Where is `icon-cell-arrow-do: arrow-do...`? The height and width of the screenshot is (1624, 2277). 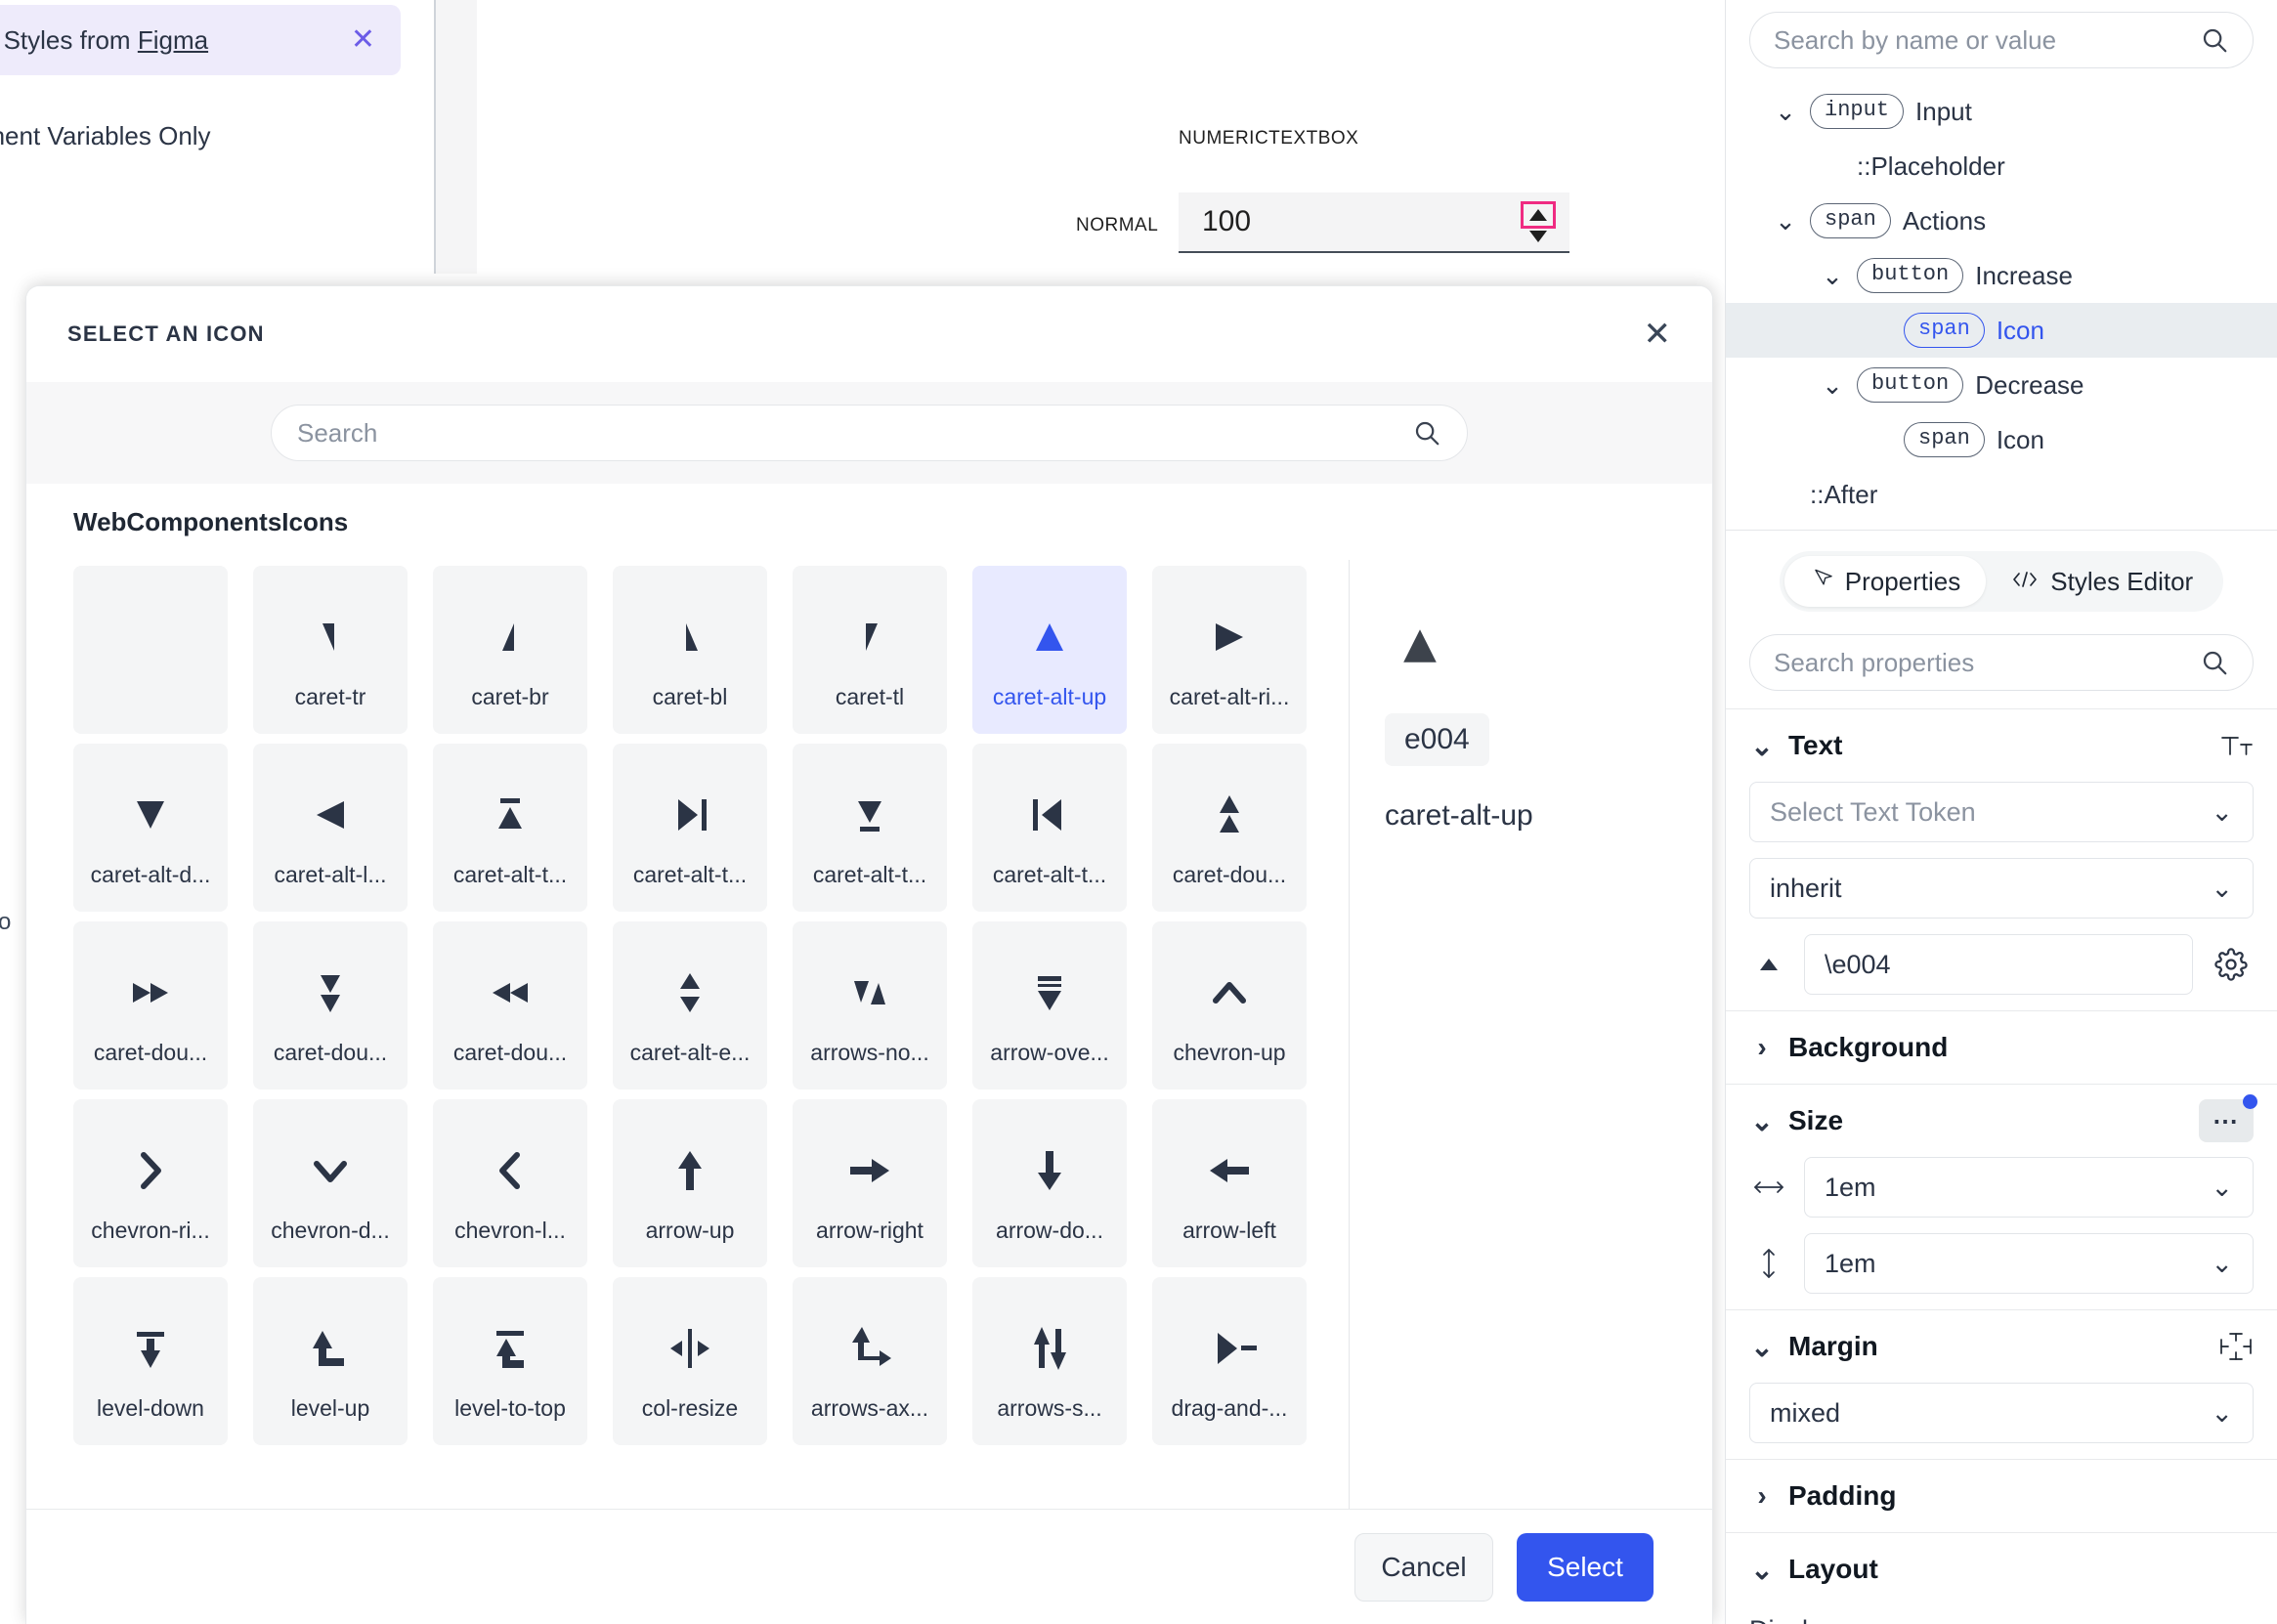 icon-cell-arrow-do: arrow-do... is located at coordinates (1050, 1183).